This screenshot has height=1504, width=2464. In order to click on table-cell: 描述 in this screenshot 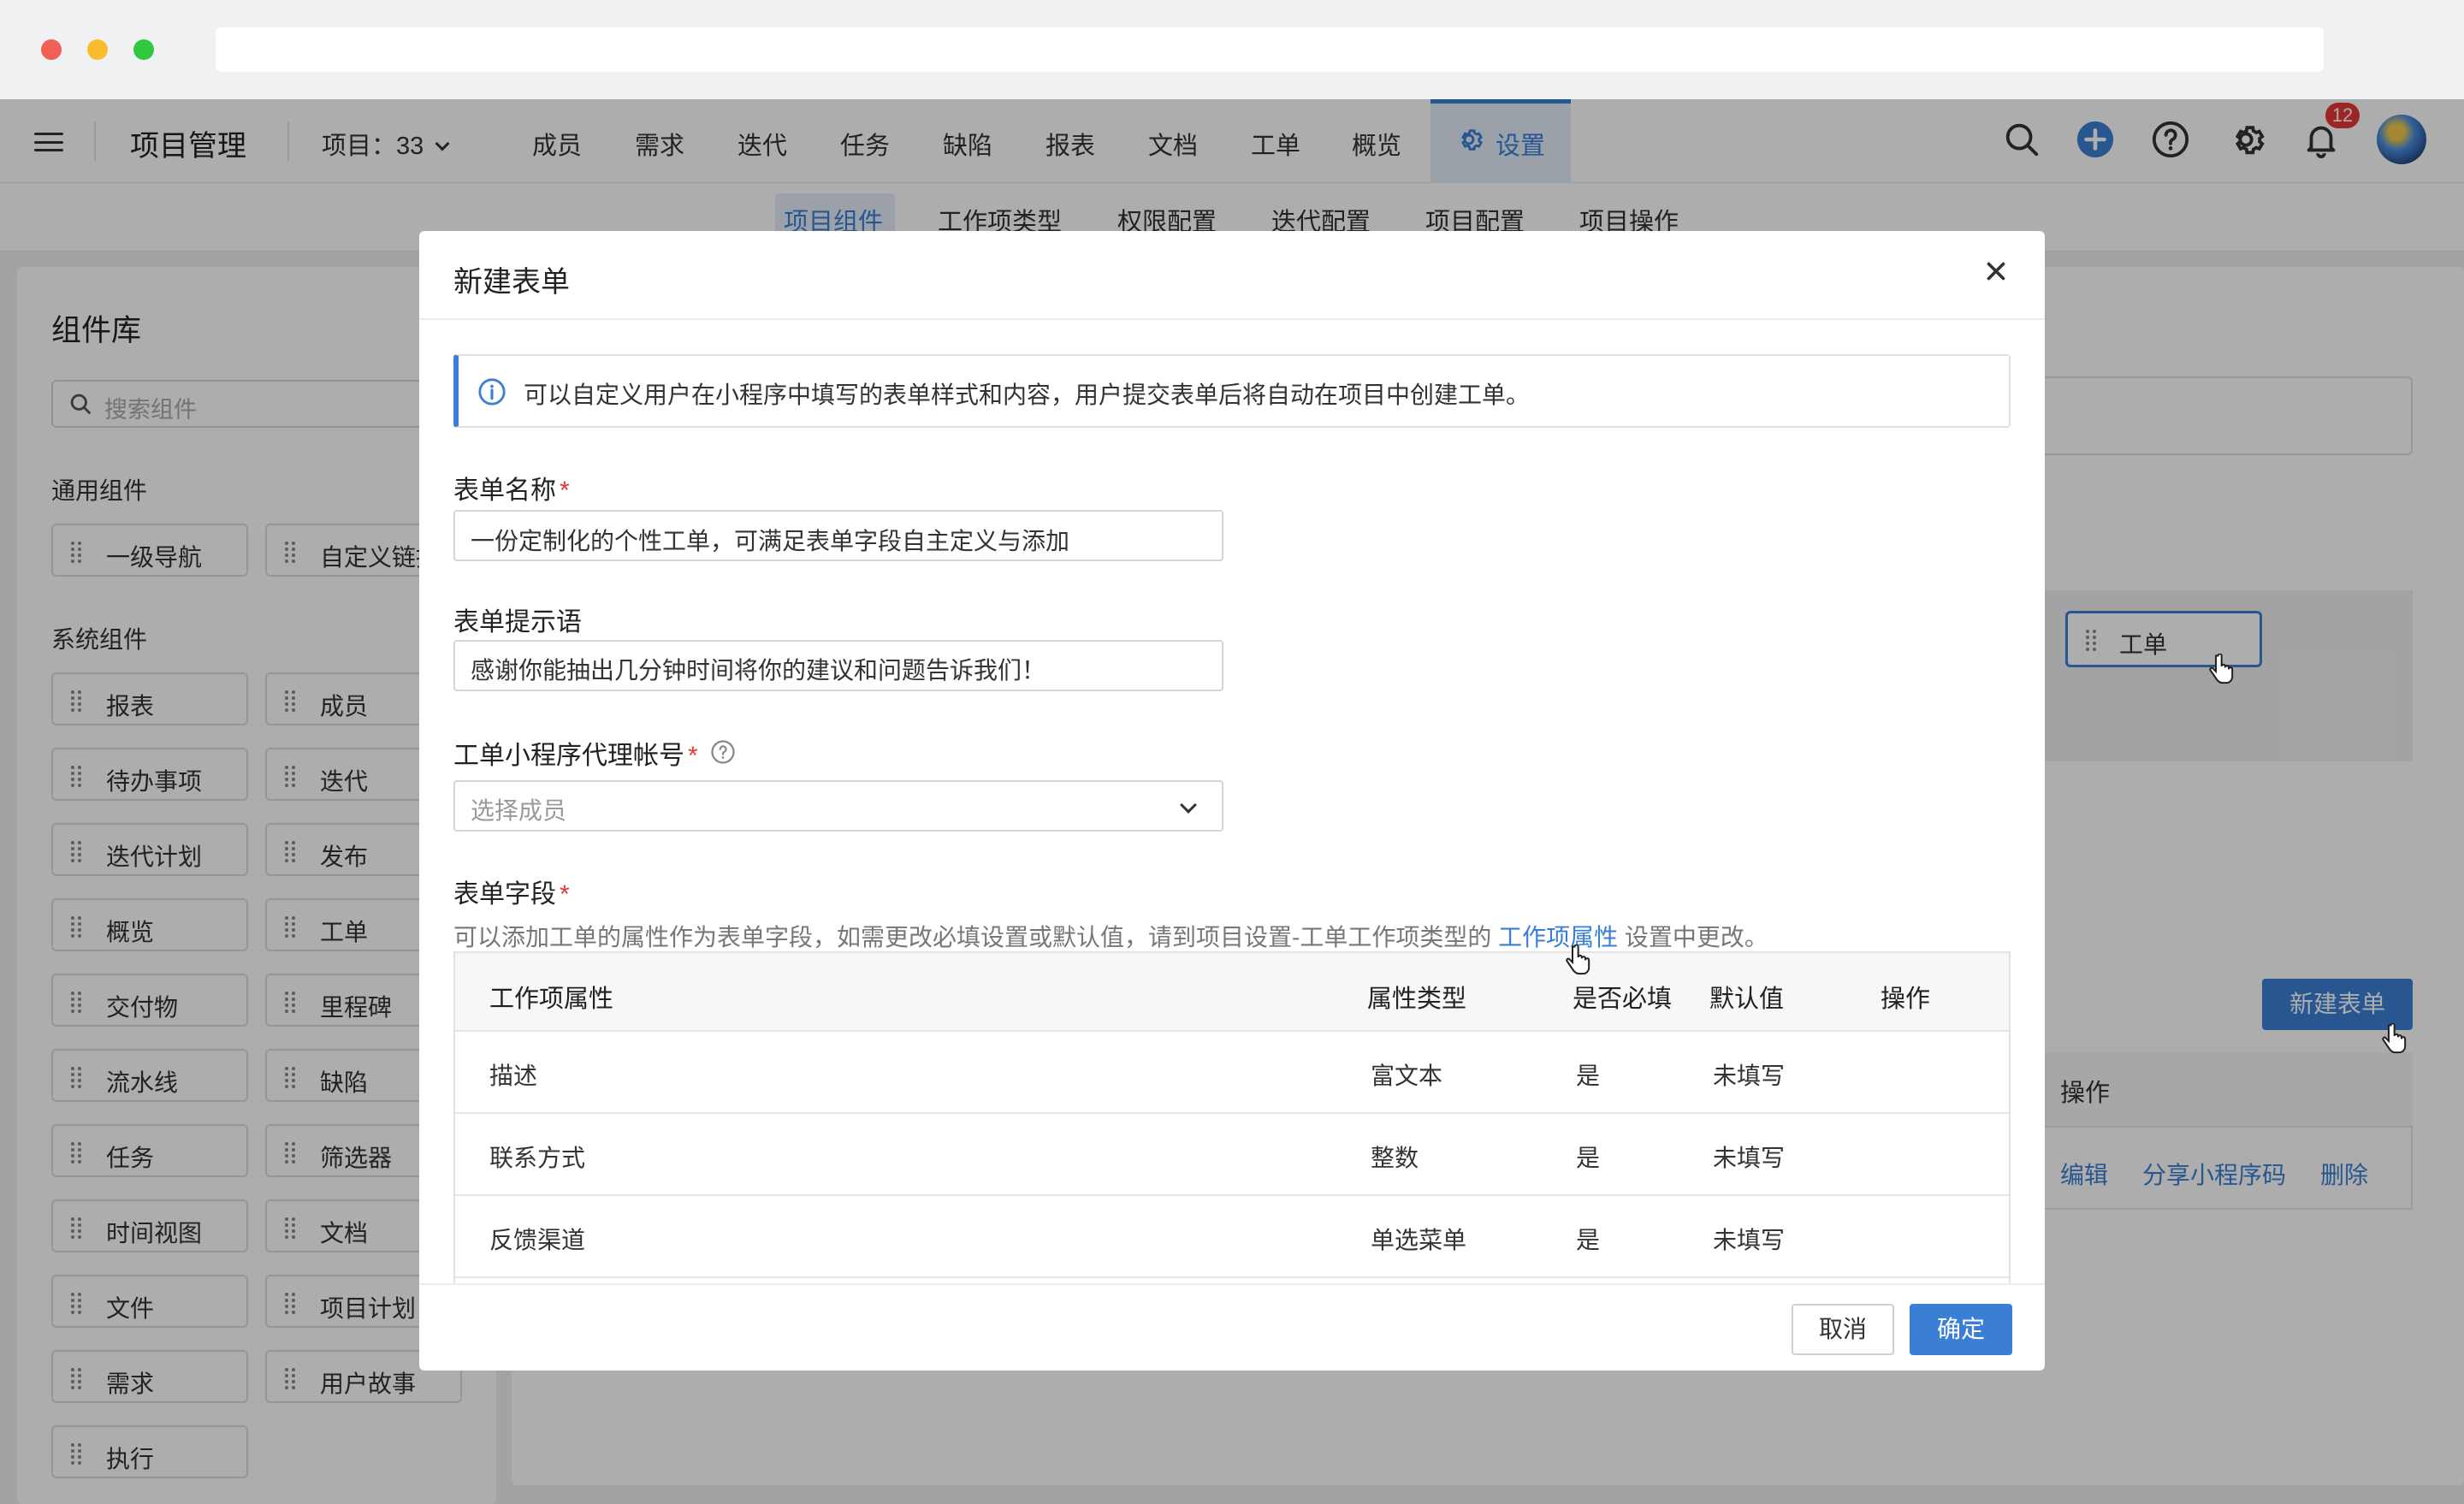, I will do `click(513, 1076)`.